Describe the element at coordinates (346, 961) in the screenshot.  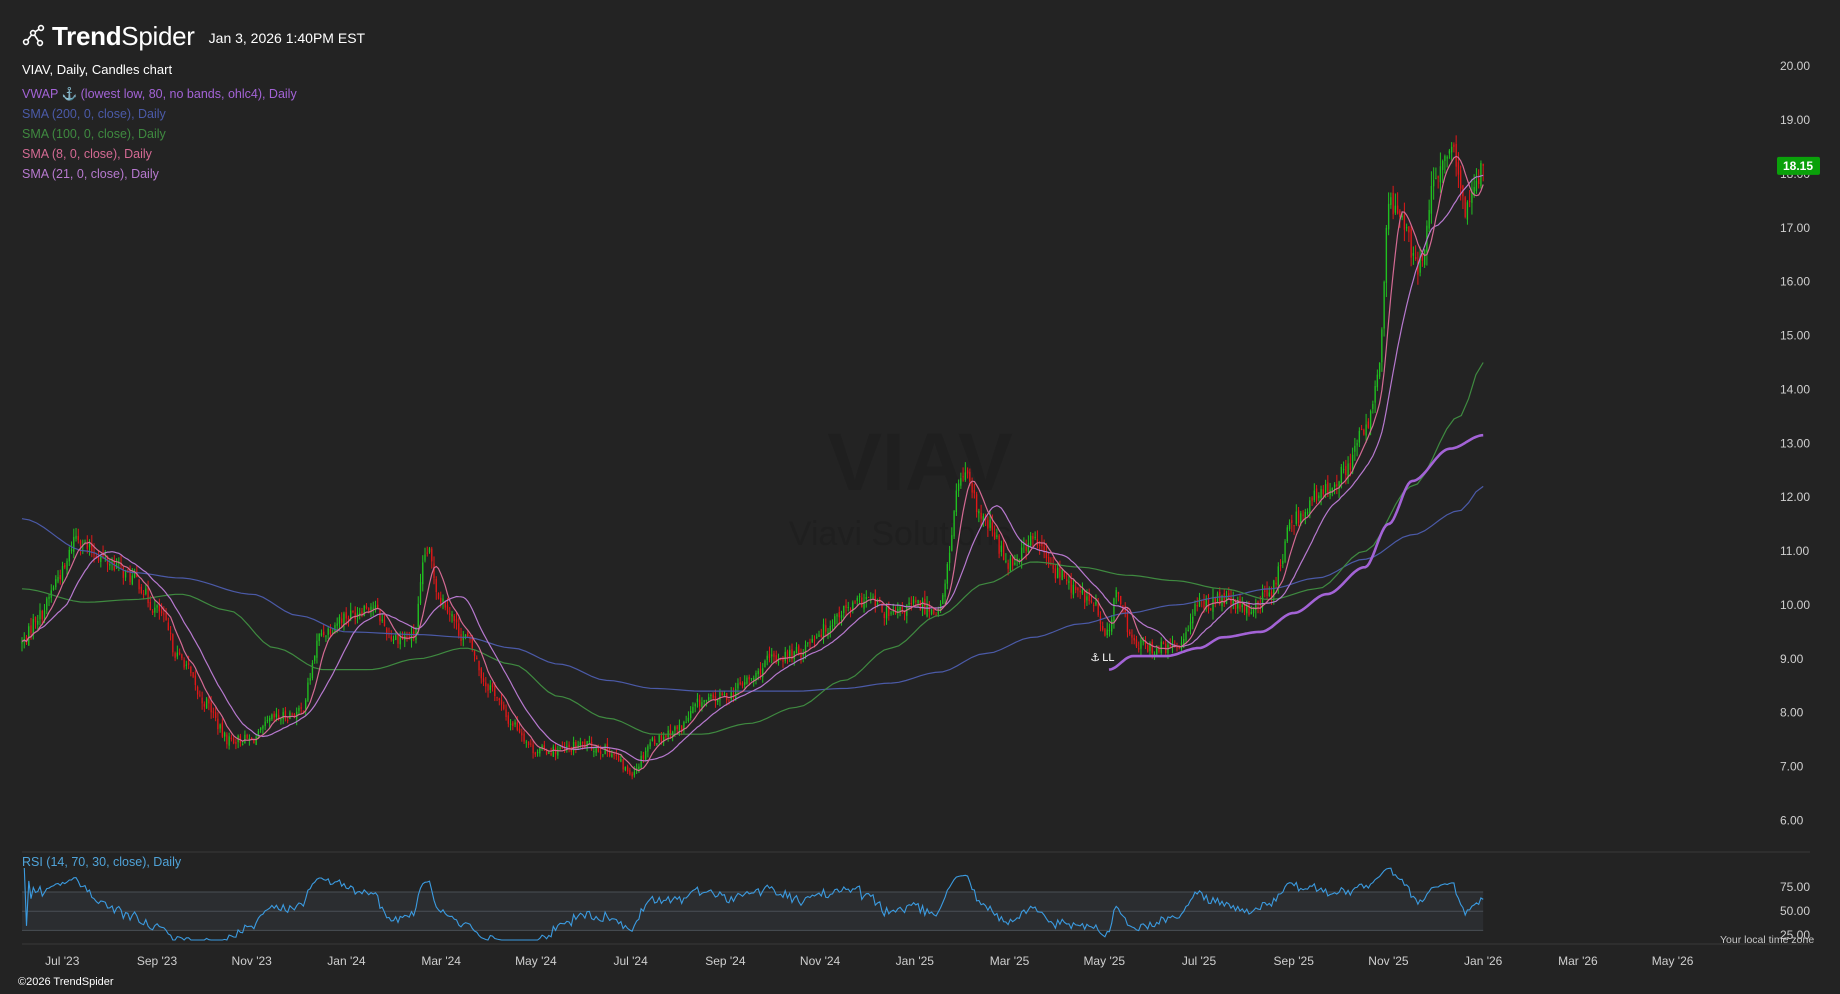
I see `x-tick-label: Jan '24` at that location.